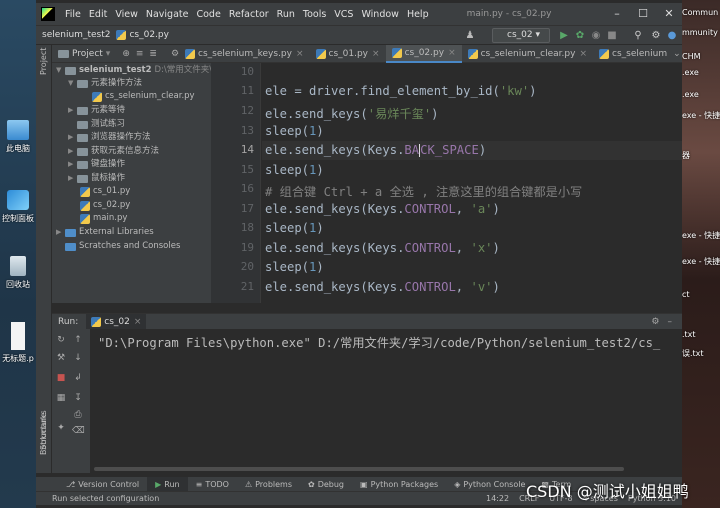  I want to click on menu-file: File, so click(73, 14).